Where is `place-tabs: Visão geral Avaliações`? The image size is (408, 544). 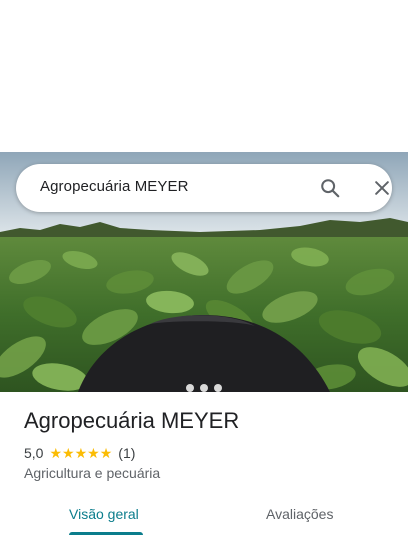 place-tabs: Visão geral Avaliações is located at coordinates (204, 516).